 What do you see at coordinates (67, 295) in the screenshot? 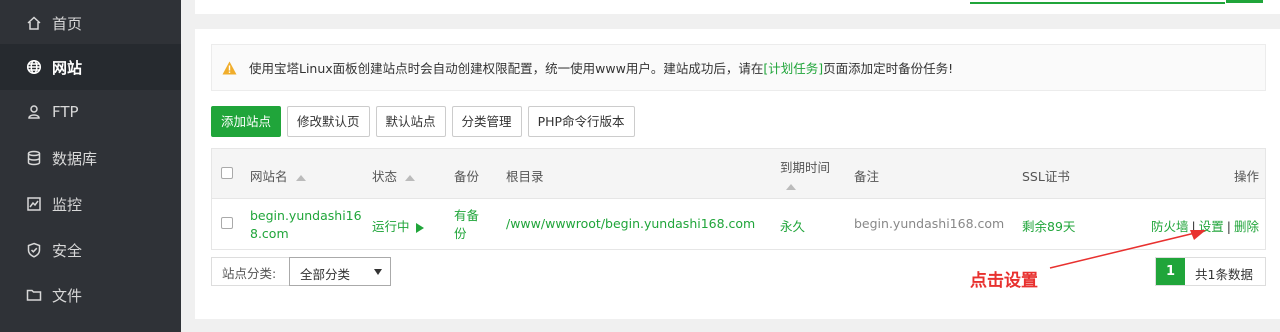
I see `sidebar-item-label: 文件` at bounding box center [67, 295].